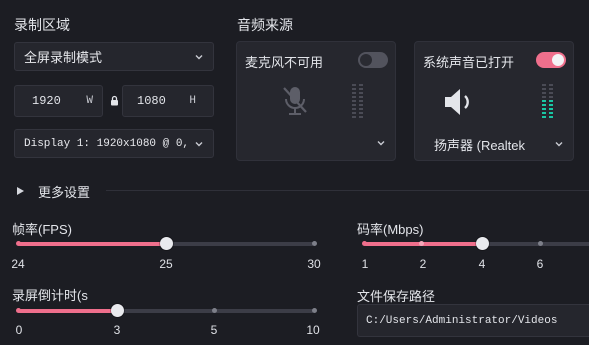 The height and width of the screenshot is (345, 589). Describe the element at coordinates (373, 60) in the screenshot. I see `microphone-toggle` at that location.